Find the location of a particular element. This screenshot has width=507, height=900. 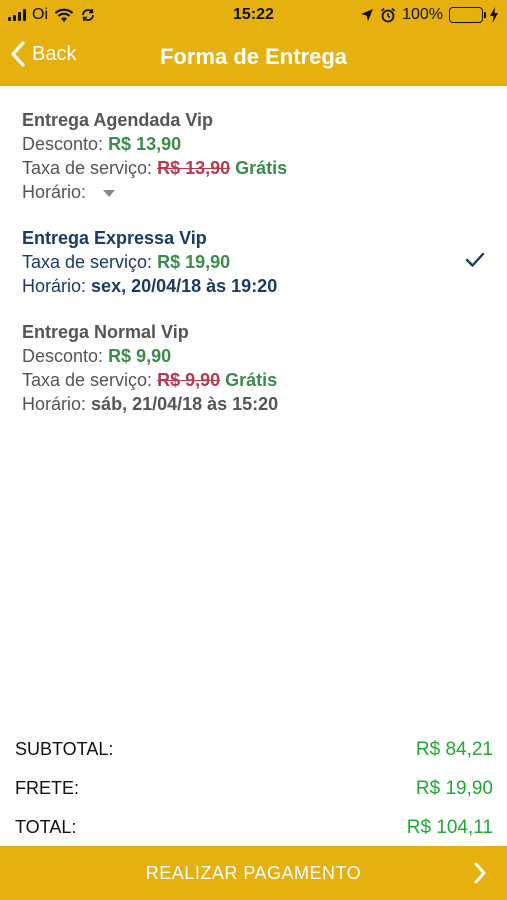

checkmark-icon is located at coordinates (475, 259).